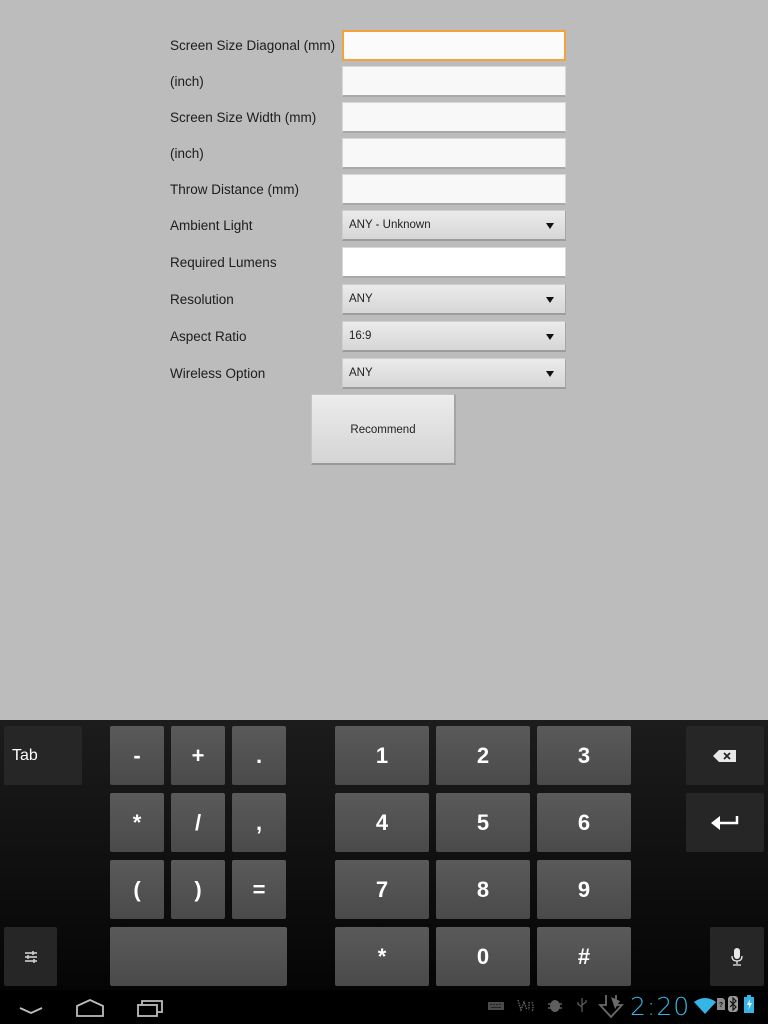 The image size is (768, 1024). I want to click on no-sim-icon: ?, so click(721, 1004).